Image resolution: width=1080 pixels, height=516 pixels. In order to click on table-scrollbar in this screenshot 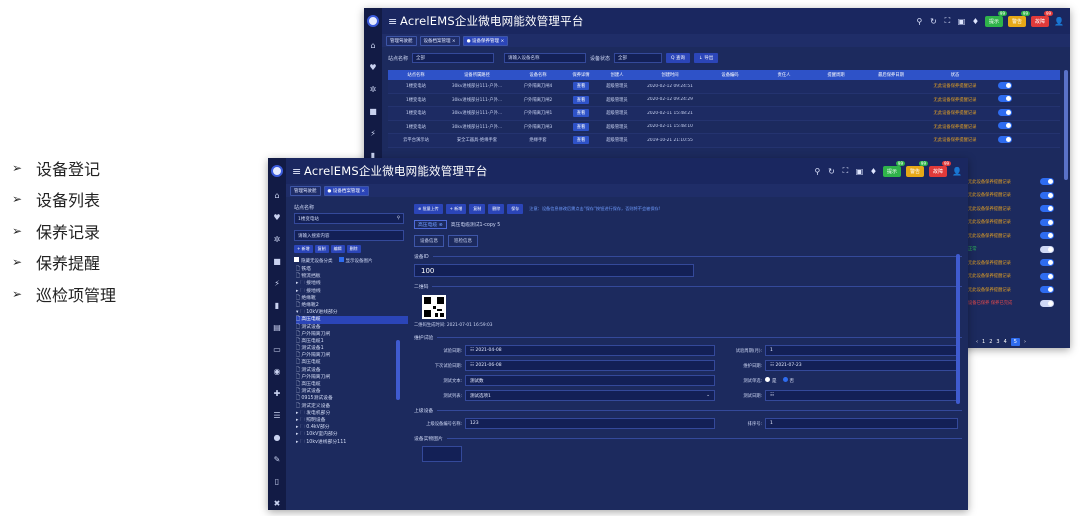, I will do `click(1066, 125)`.